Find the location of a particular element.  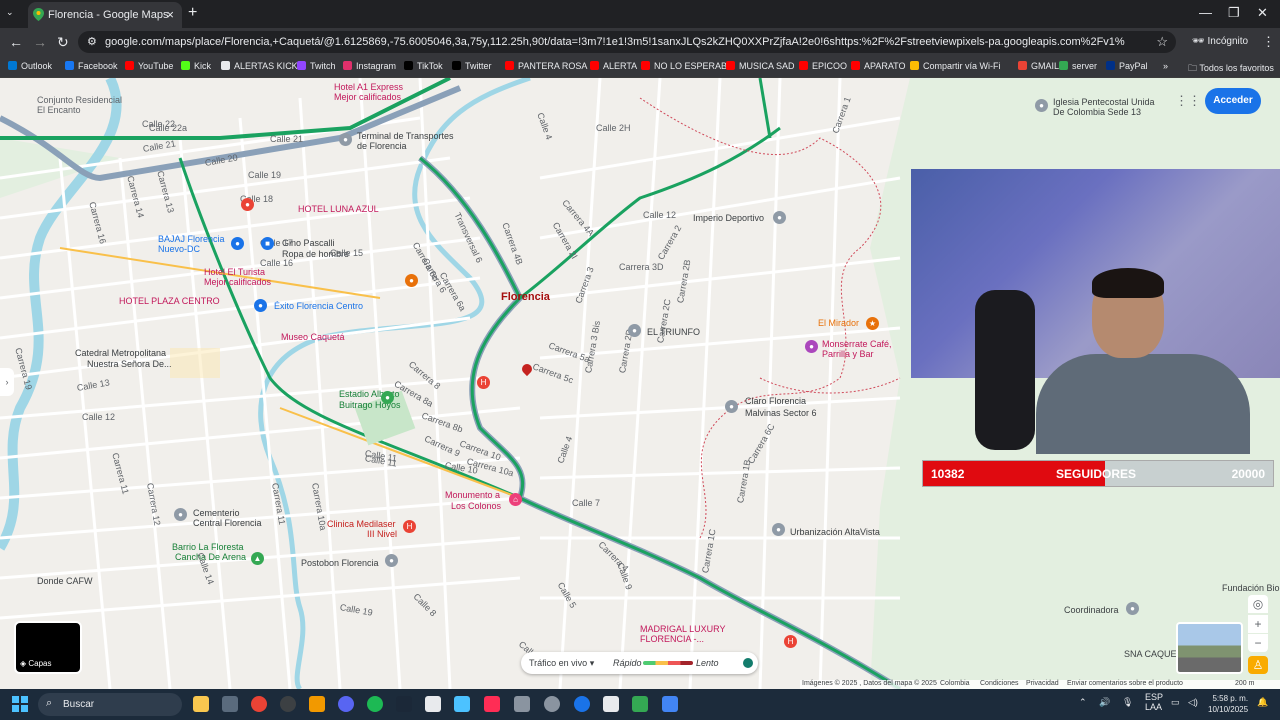

monument-icon: ⌂ is located at coordinates (515, 499).